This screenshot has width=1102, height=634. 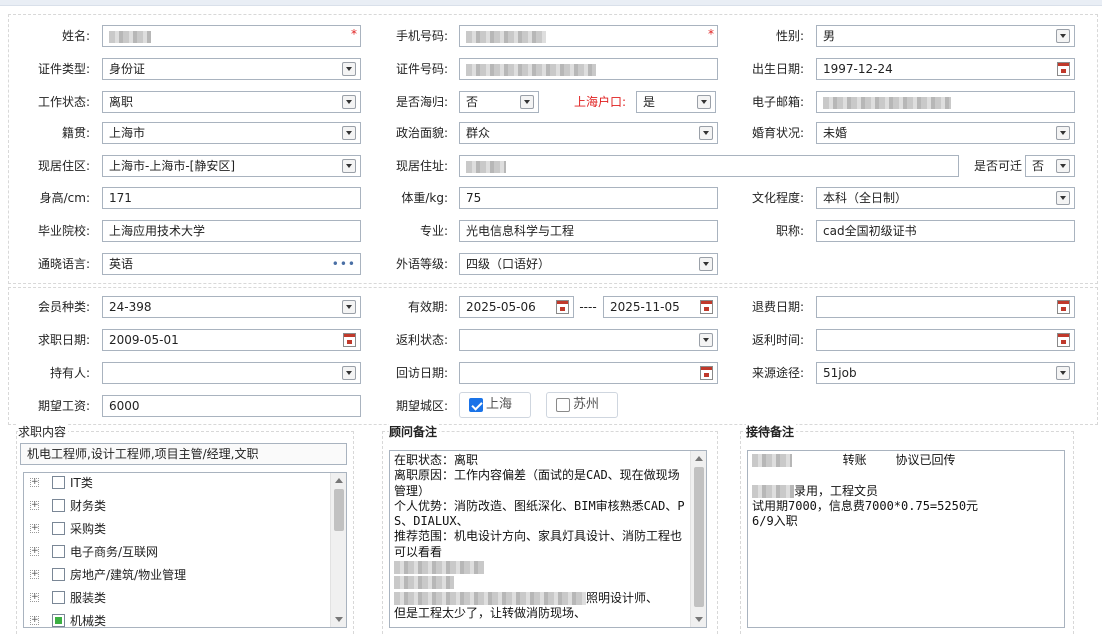 What do you see at coordinates (588, 373) in the screenshot?
I see `visit-date-input` at bounding box center [588, 373].